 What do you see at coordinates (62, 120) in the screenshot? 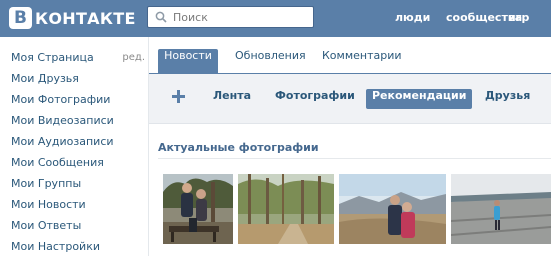
I see `menu-item-label: Мои Видеозаписи` at bounding box center [62, 120].